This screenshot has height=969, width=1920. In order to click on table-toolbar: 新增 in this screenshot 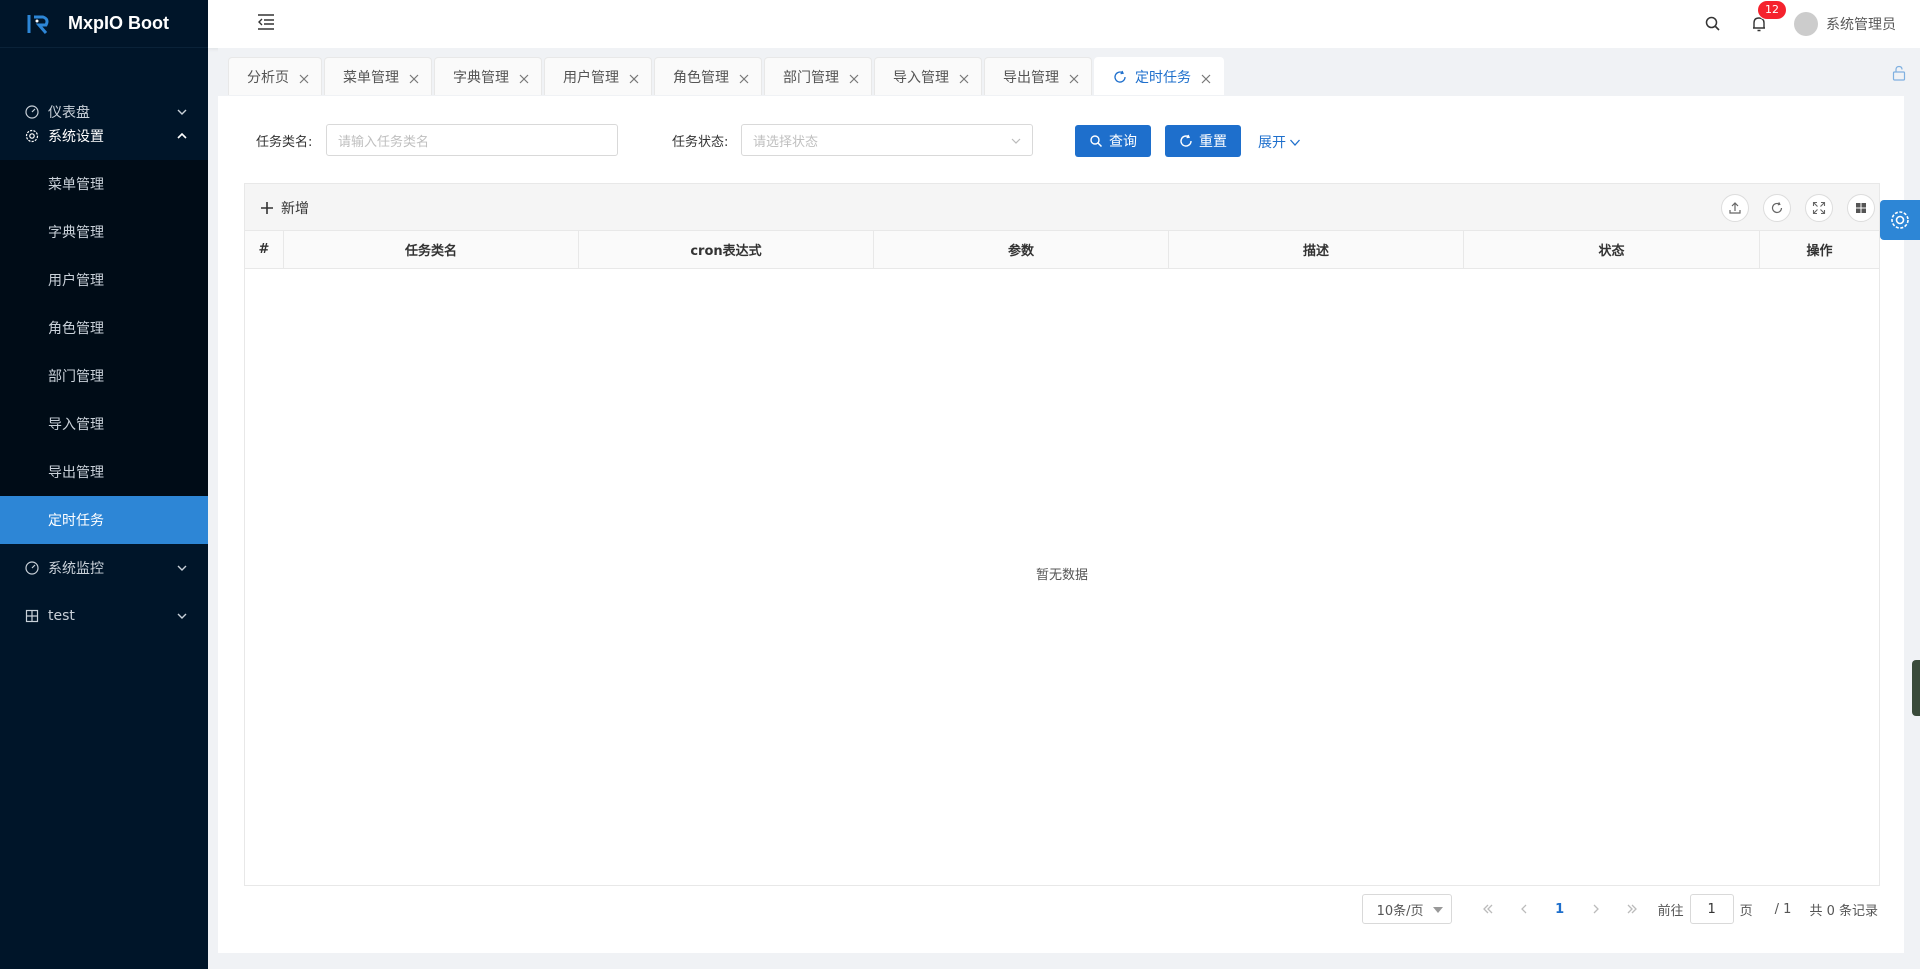, I will do `click(1062, 207)`.